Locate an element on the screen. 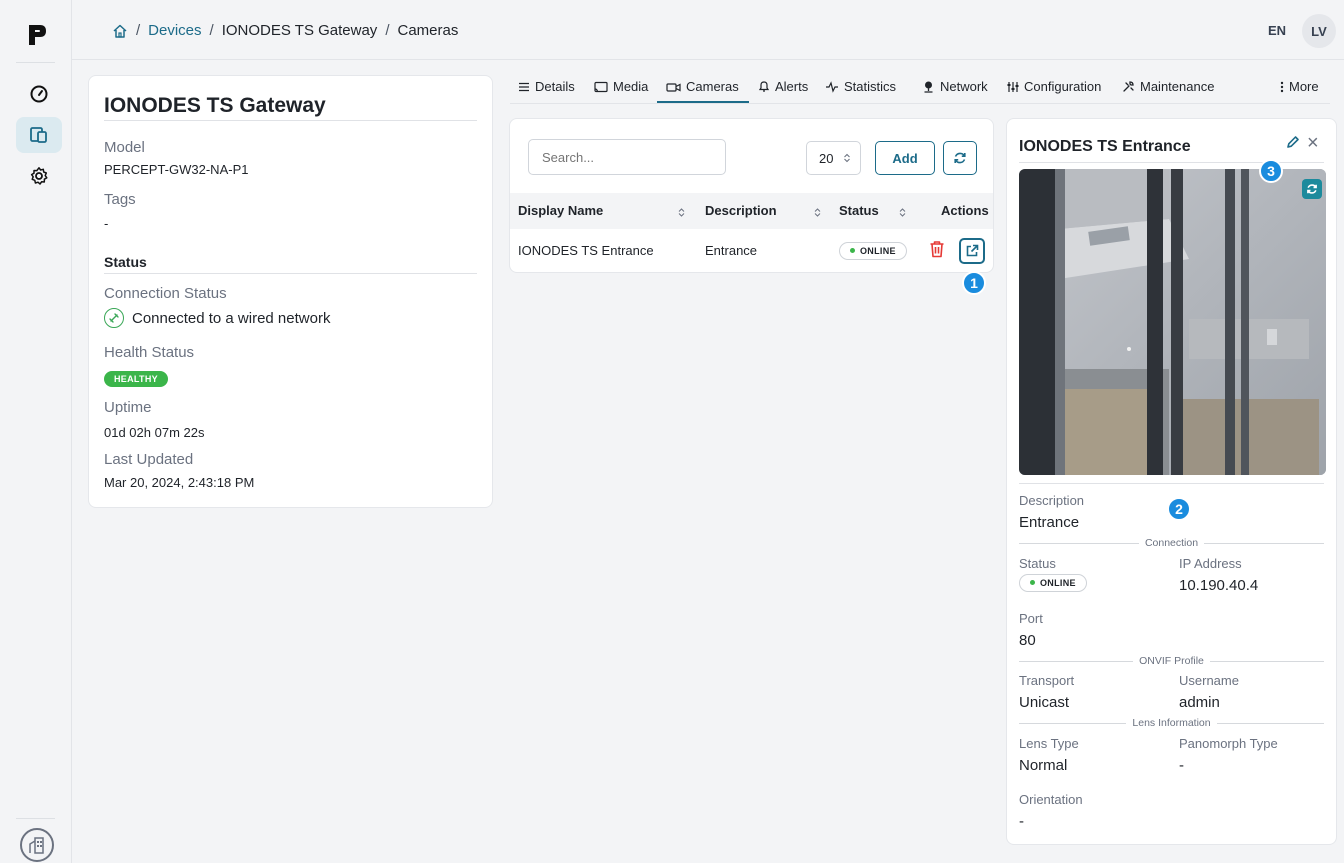 The image size is (1344, 863). nav-settings is located at coordinates (39, 176).